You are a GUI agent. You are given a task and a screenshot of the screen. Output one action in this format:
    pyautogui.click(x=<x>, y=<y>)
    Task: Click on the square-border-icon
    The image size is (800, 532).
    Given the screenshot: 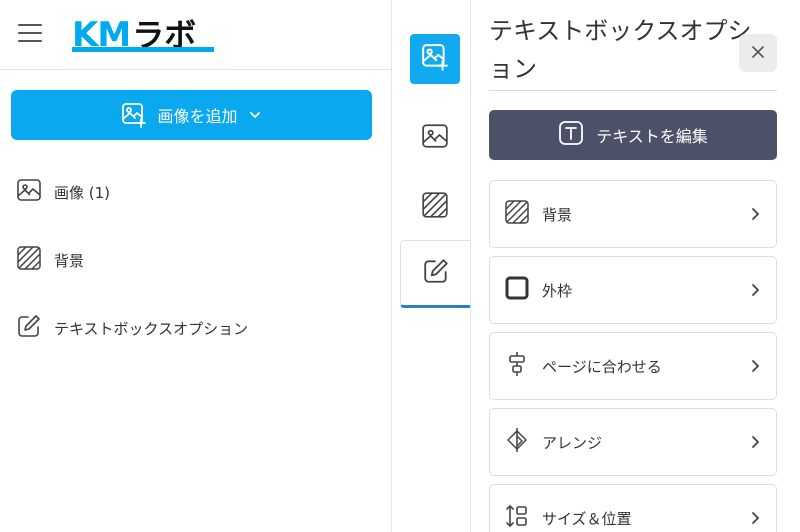 What is the action you would take?
    pyautogui.click(x=517, y=290)
    